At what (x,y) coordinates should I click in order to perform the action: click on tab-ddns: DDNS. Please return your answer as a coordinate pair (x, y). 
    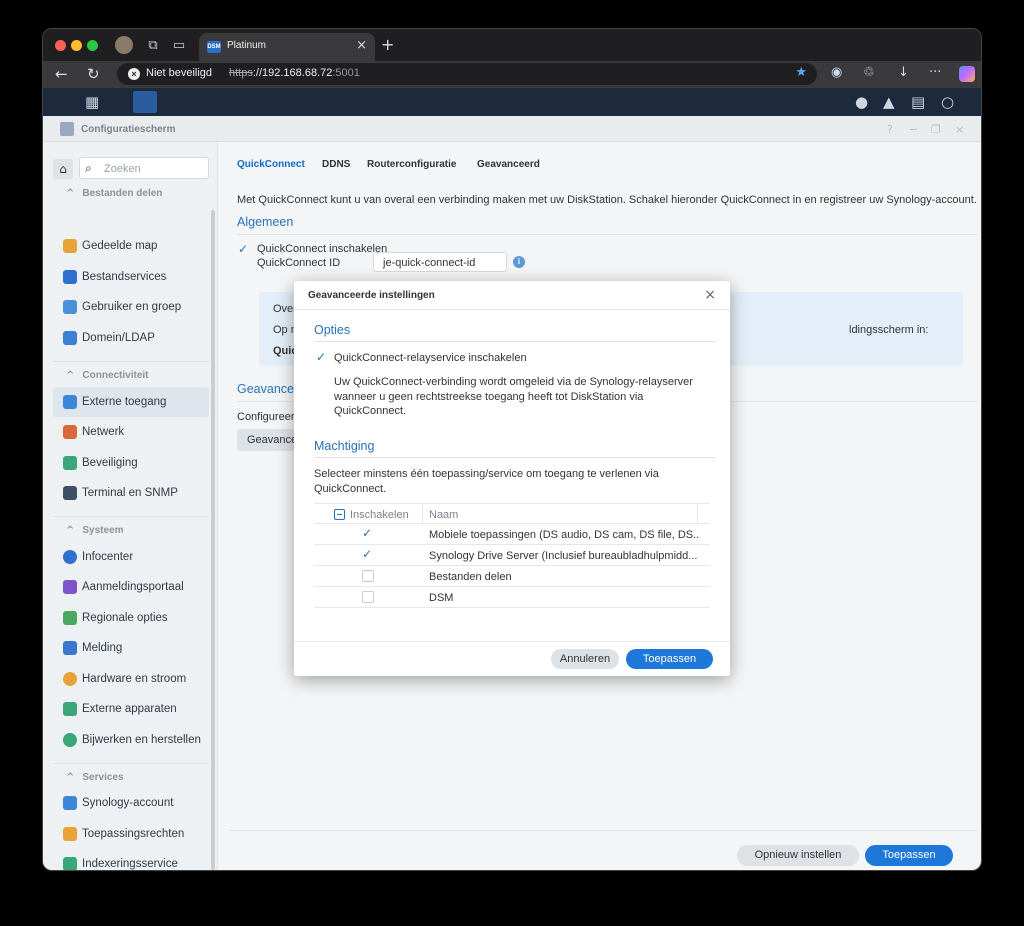
    Looking at the image, I should click on (336, 164).